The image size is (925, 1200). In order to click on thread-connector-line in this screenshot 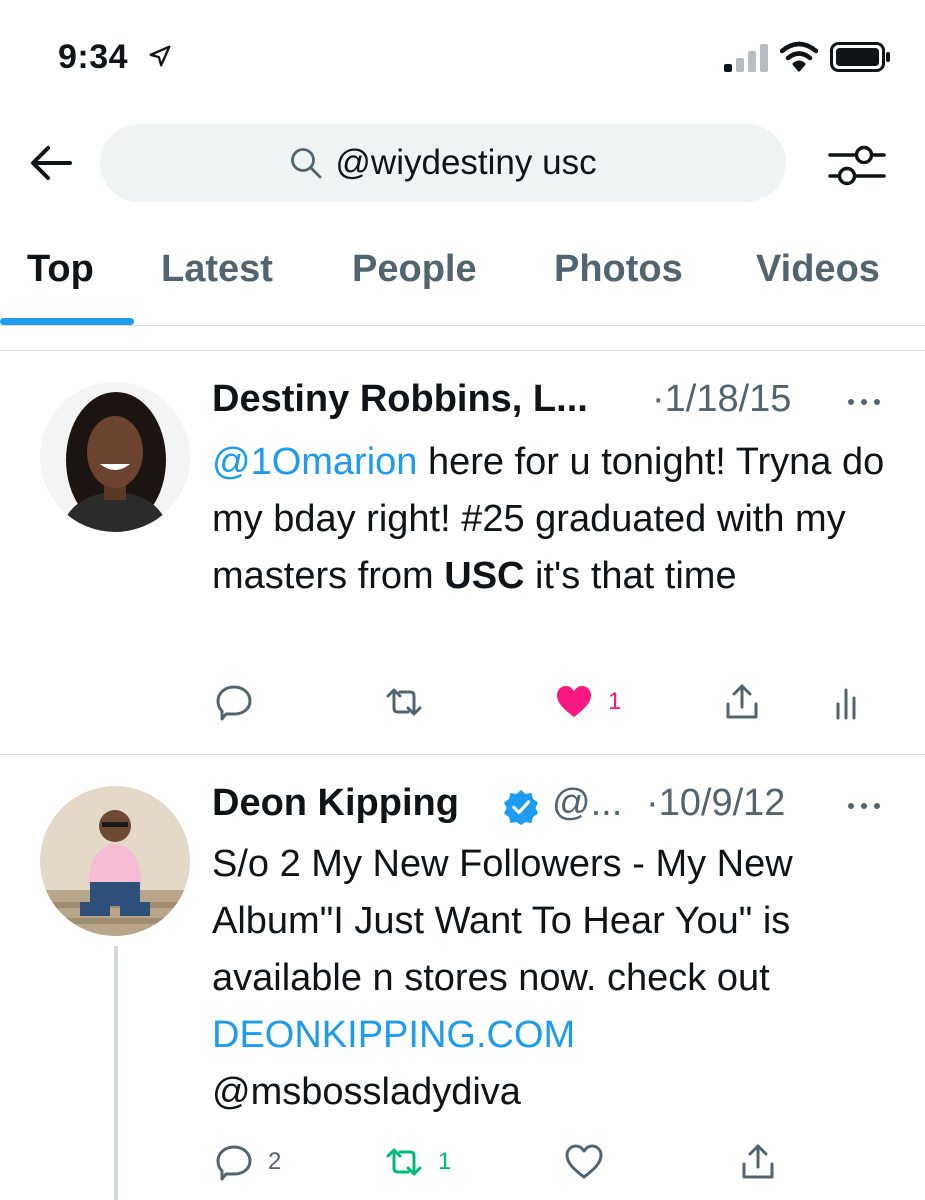, I will do `click(116, 1073)`.